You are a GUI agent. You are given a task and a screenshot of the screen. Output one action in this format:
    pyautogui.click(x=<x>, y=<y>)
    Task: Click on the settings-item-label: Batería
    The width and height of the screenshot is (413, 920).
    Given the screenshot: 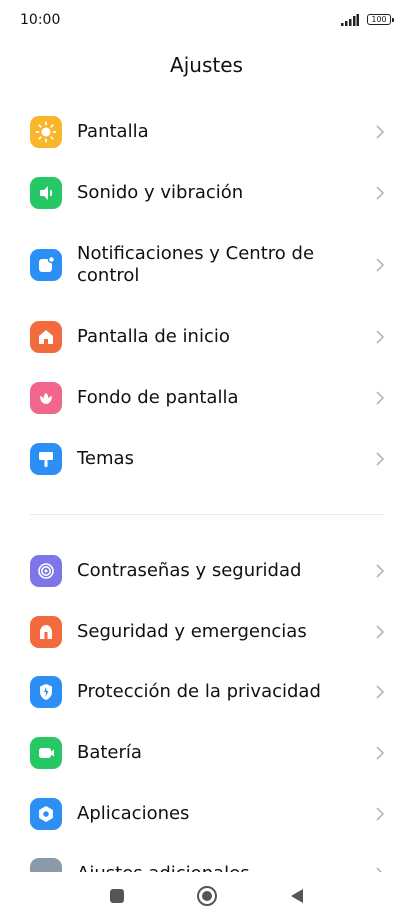 What is the action you would take?
    pyautogui.click(x=109, y=752)
    